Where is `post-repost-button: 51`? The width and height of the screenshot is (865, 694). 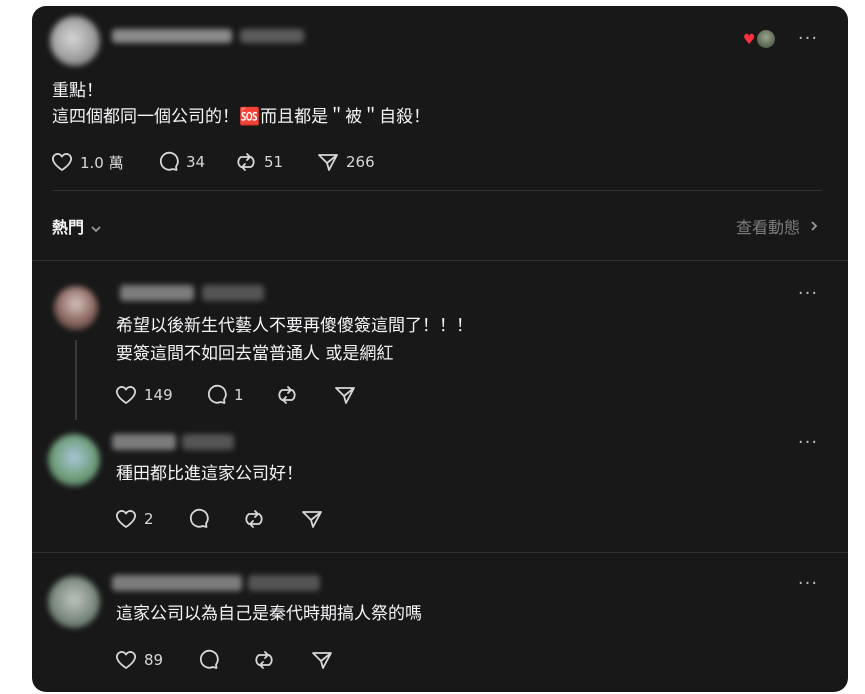
post-repost-button: 51 is located at coordinates (258, 162).